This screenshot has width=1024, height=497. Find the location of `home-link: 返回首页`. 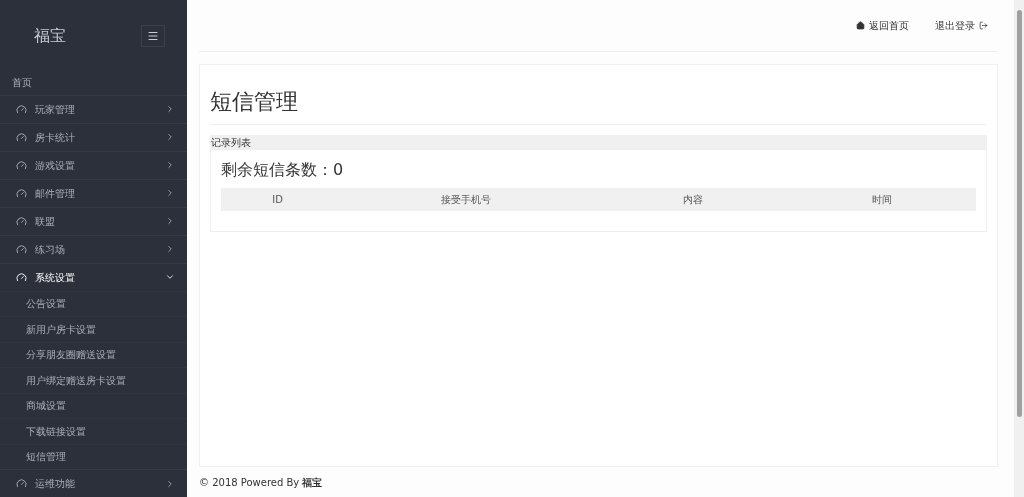

home-link: 返回首页 is located at coordinates (882, 25).